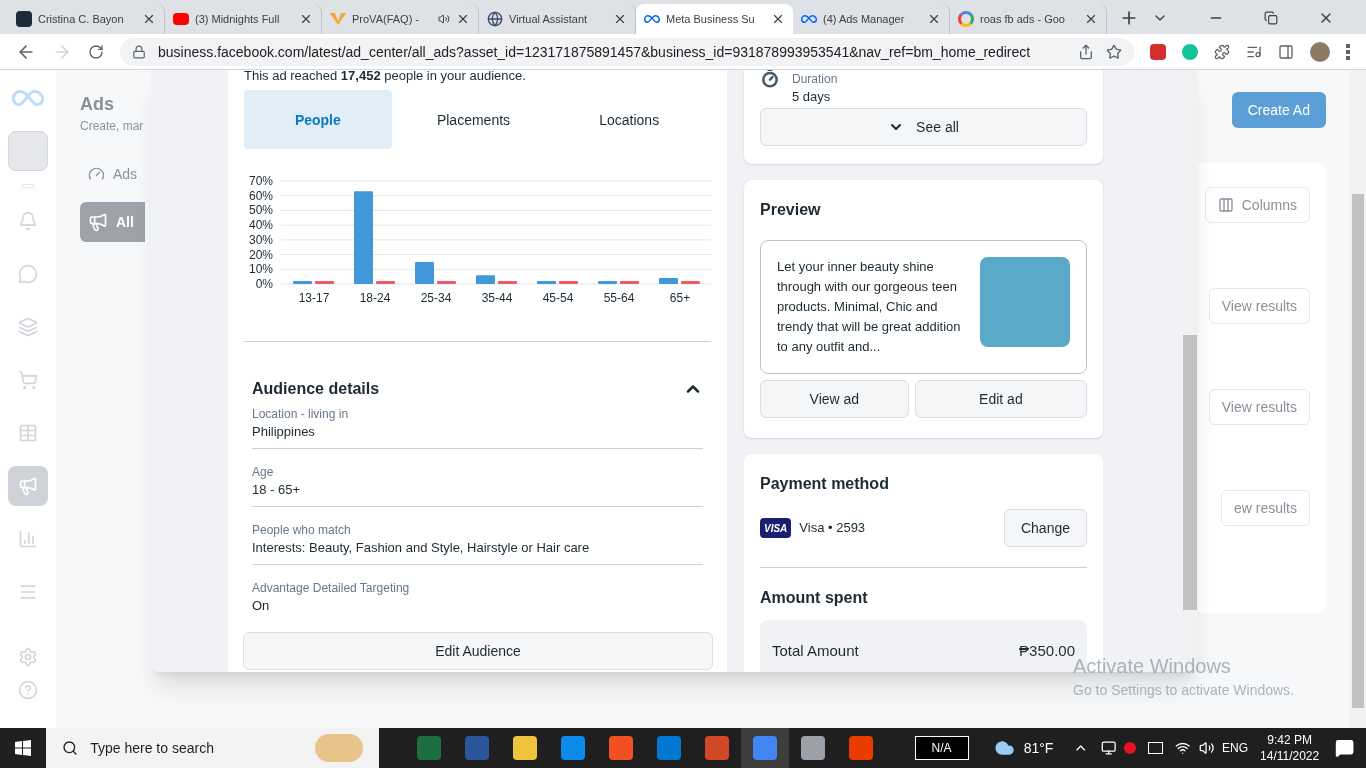  Describe the element at coordinates (1345, 748) in the screenshot. I see `notification-icon` at that location.